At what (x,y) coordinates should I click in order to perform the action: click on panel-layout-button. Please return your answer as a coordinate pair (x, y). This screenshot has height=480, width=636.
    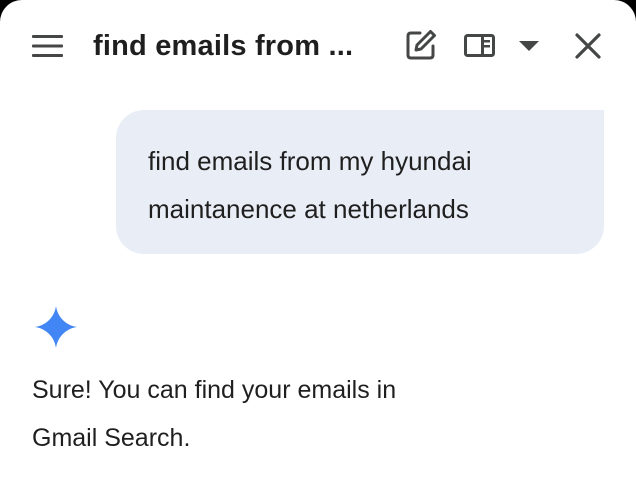
    Looking at the image, I should click on (502, 46).